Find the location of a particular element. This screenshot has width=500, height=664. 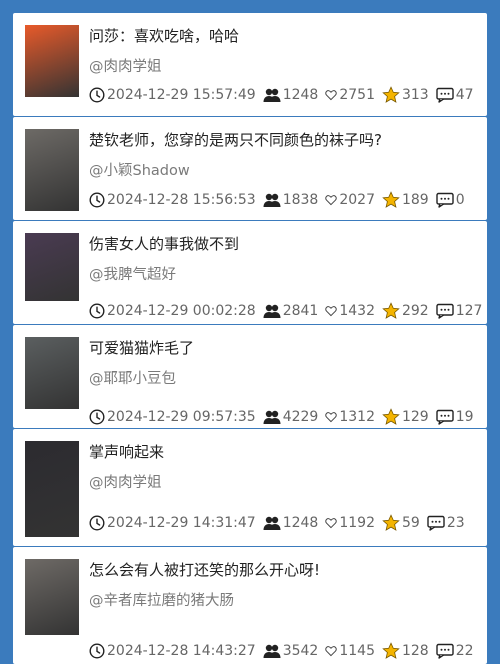

post-comments-count: 19 is located at coordinates (464, 417).